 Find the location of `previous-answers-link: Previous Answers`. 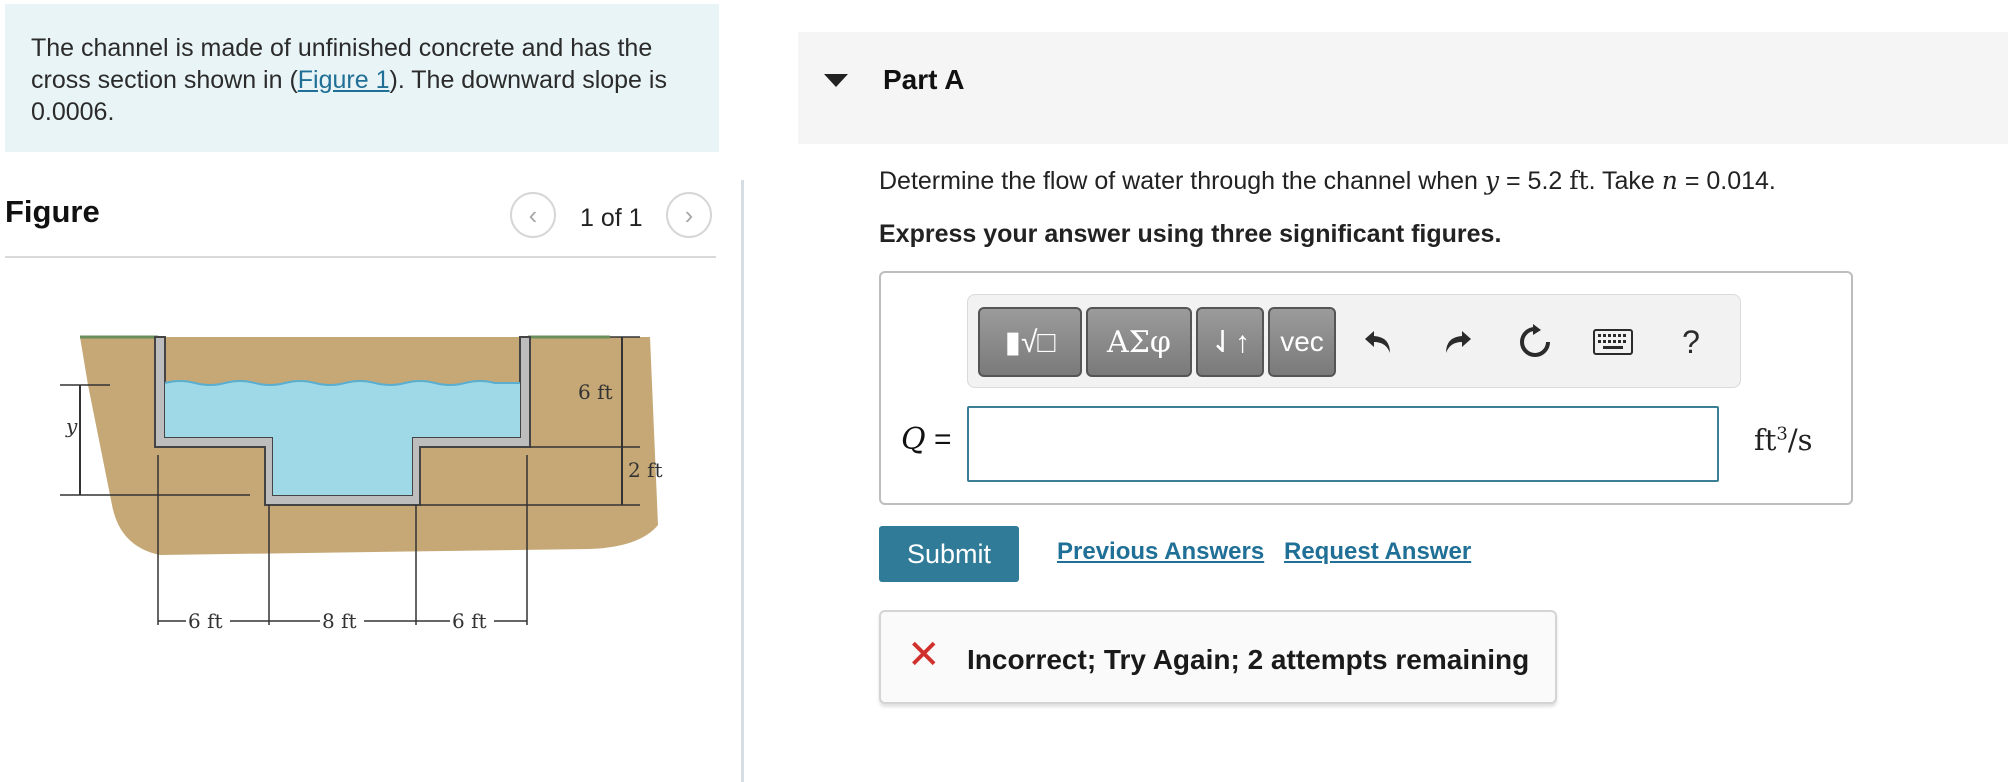

previous-answers-link: Previous Answers is located at coordinates (1160, 552).